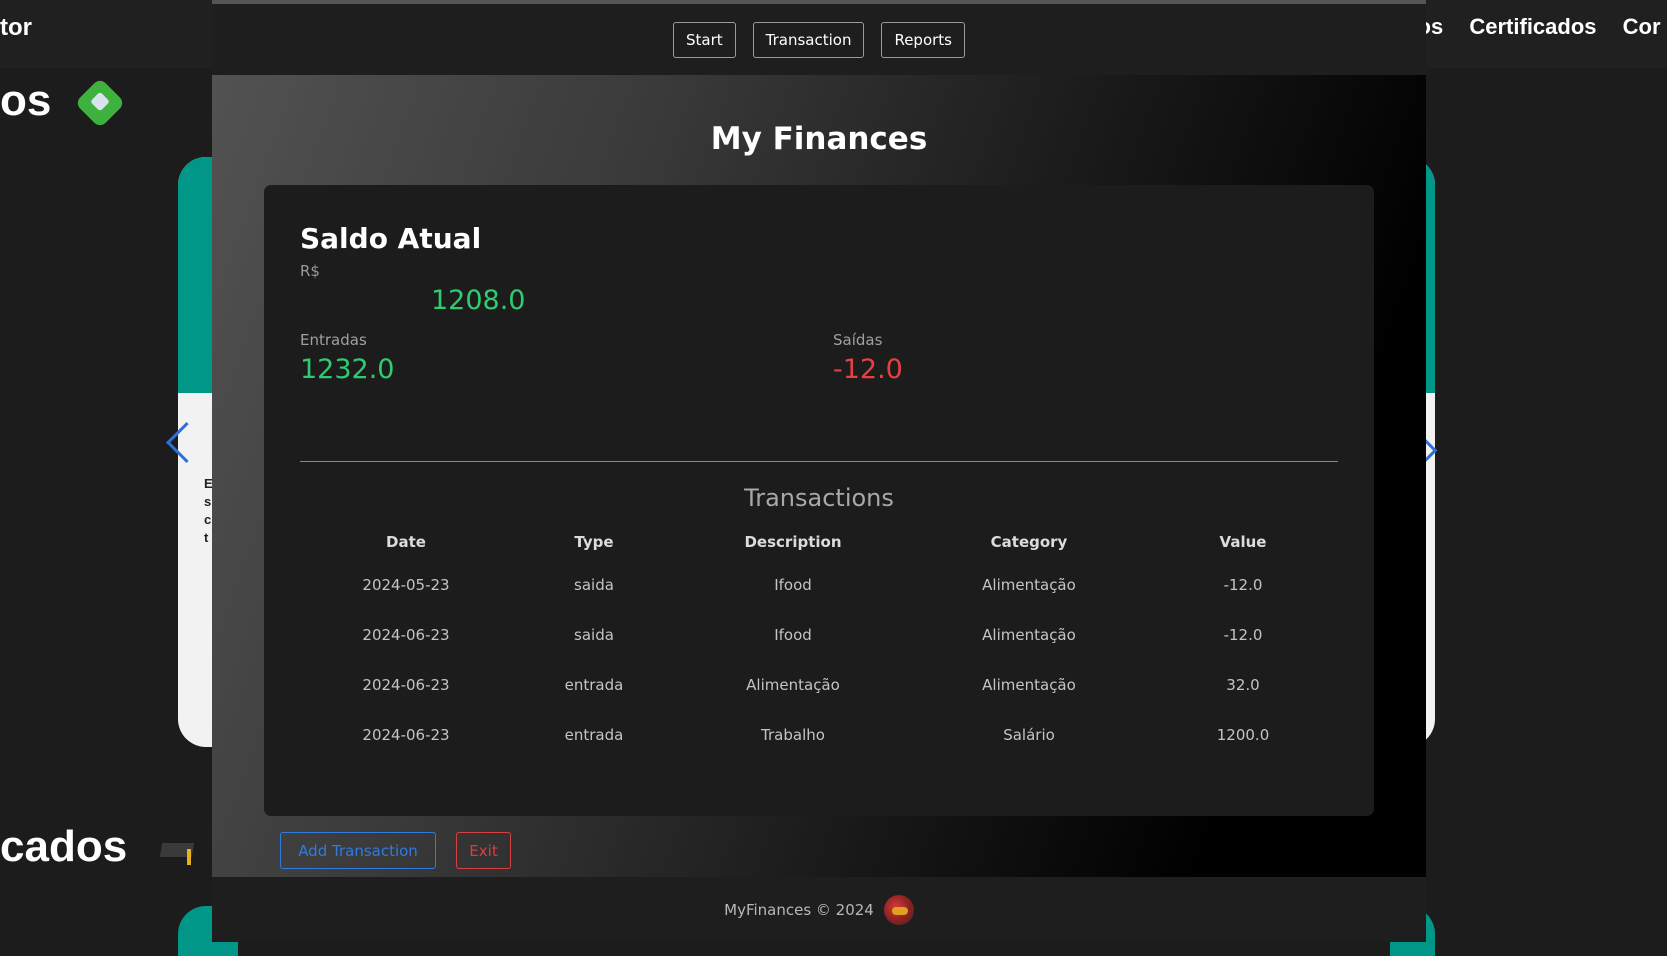 This screenshot has width=1667, height=956. Describe the element at coordinates (868, 369) in the screenshot. I see `expense-value: -12.0` at that location.